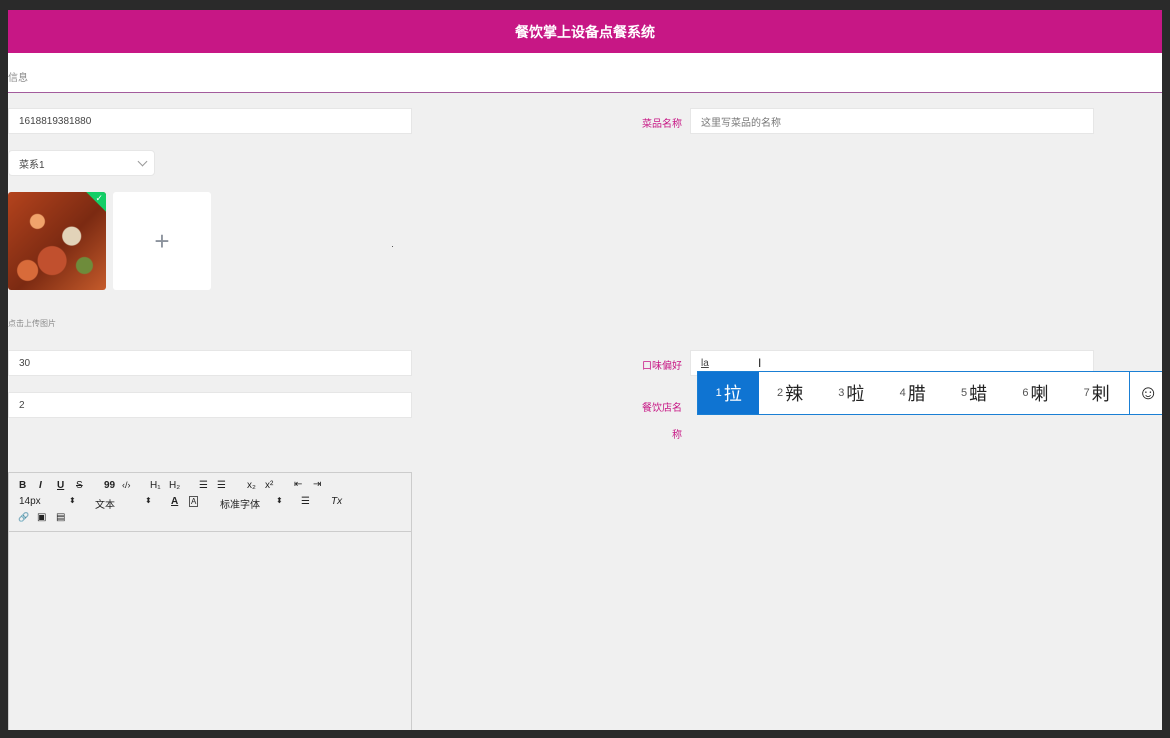 This screenshot has height=738, width=1170. I want to click on editor-content-area, so click(210, 631).